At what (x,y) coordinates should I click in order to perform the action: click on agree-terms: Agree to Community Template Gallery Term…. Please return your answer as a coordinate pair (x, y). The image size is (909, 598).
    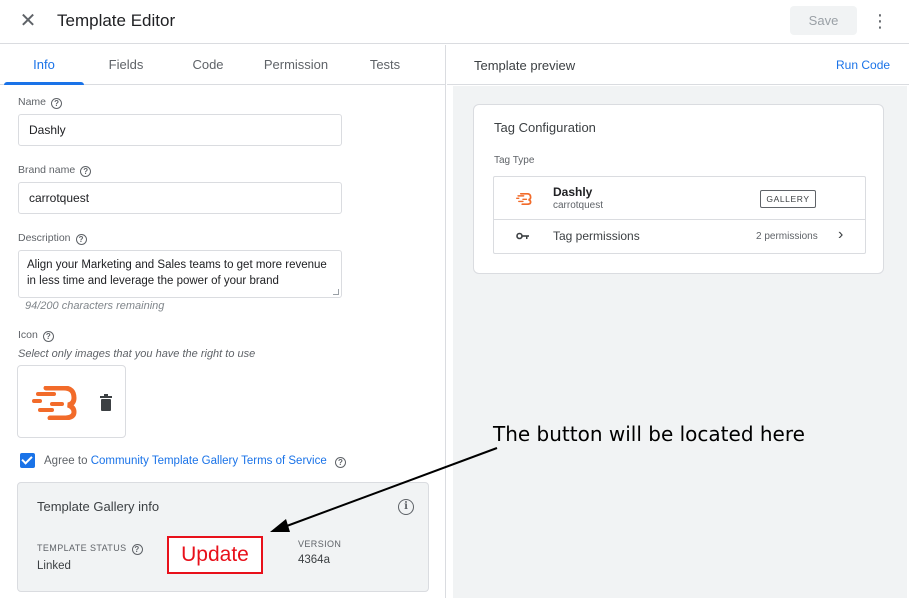
    Looking at the image, I should click on (195, 461).